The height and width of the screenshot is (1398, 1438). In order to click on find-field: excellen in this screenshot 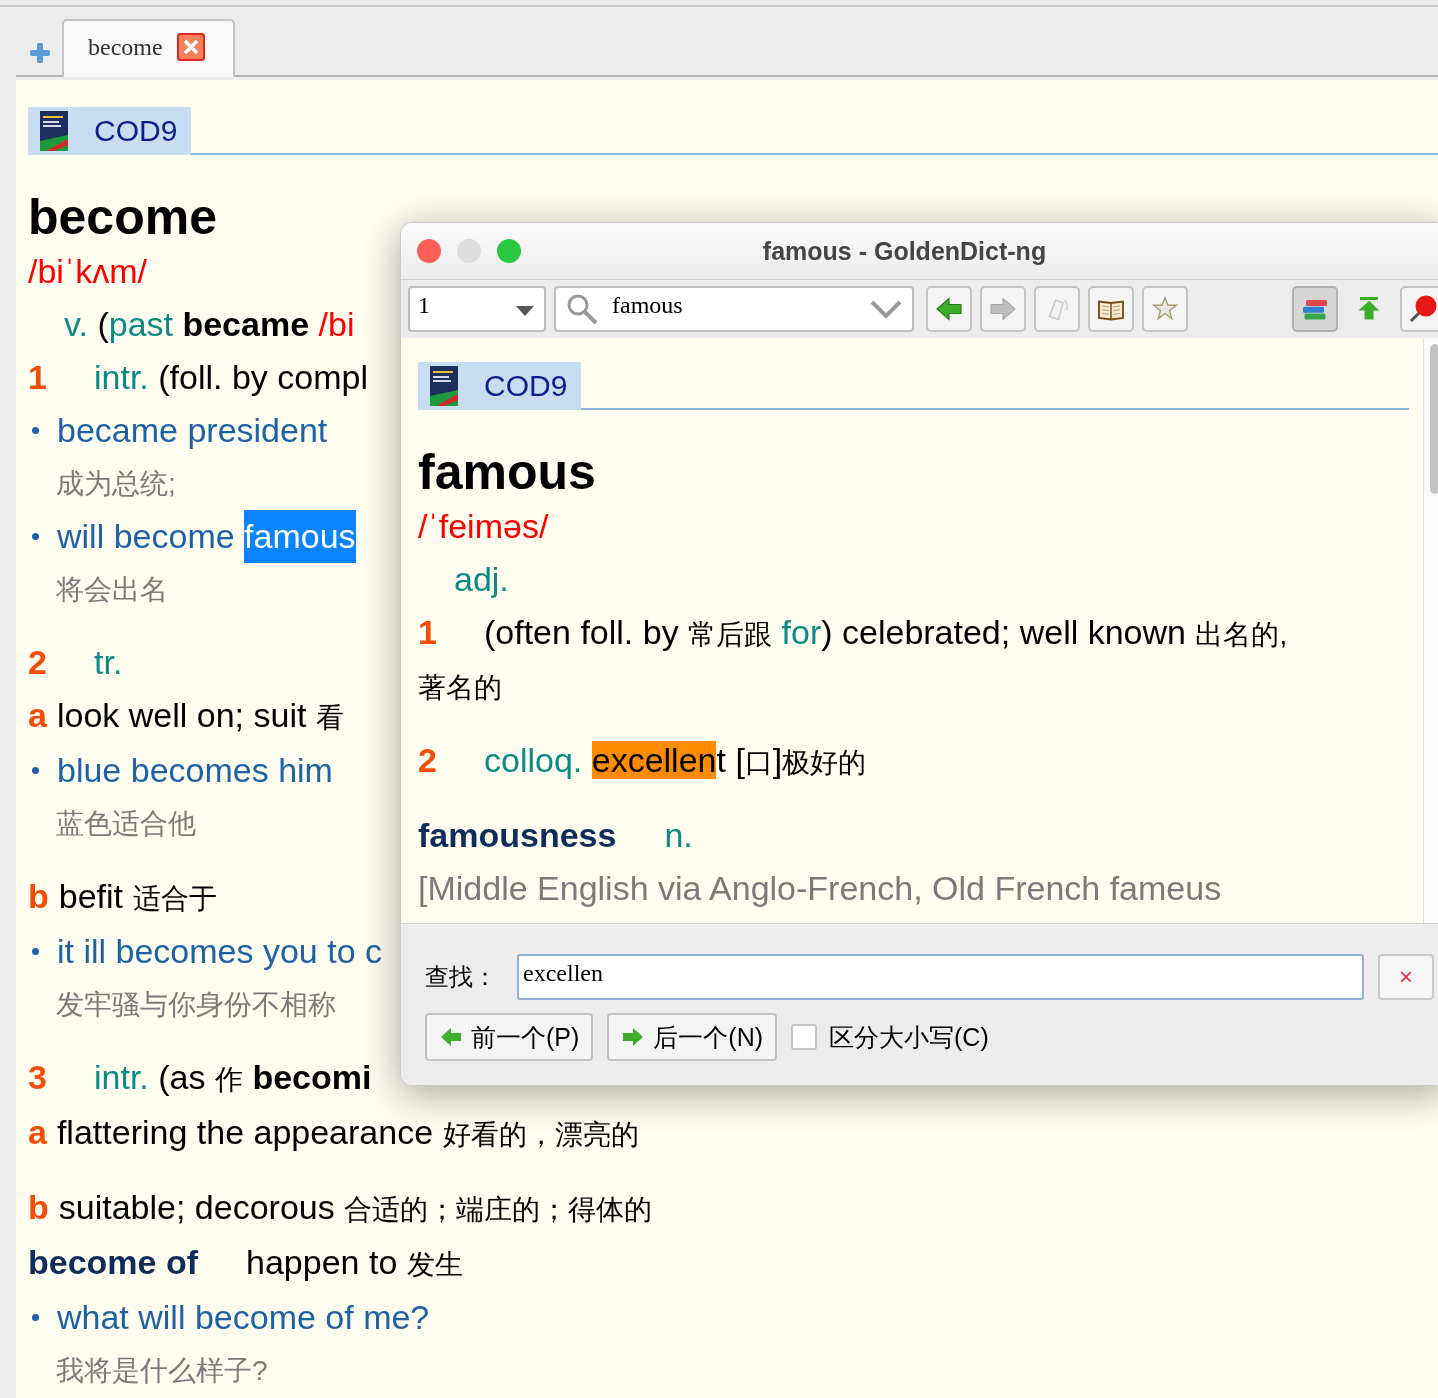, I will do `click(940, 977)`.